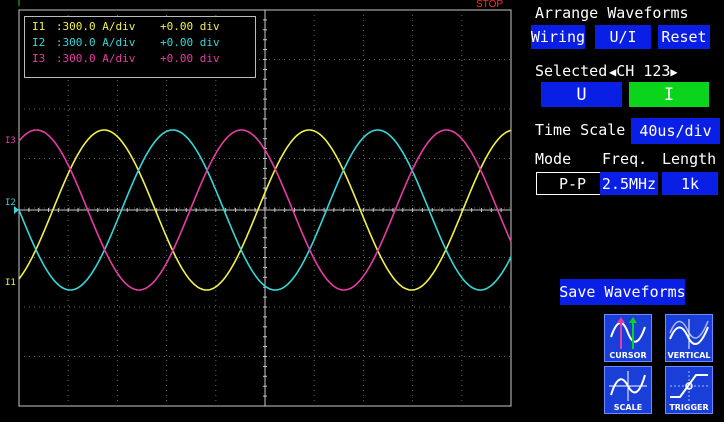  Describe the element at coordinates (39, 26) in the screenshot. I see `channel-name: I1` at that location.